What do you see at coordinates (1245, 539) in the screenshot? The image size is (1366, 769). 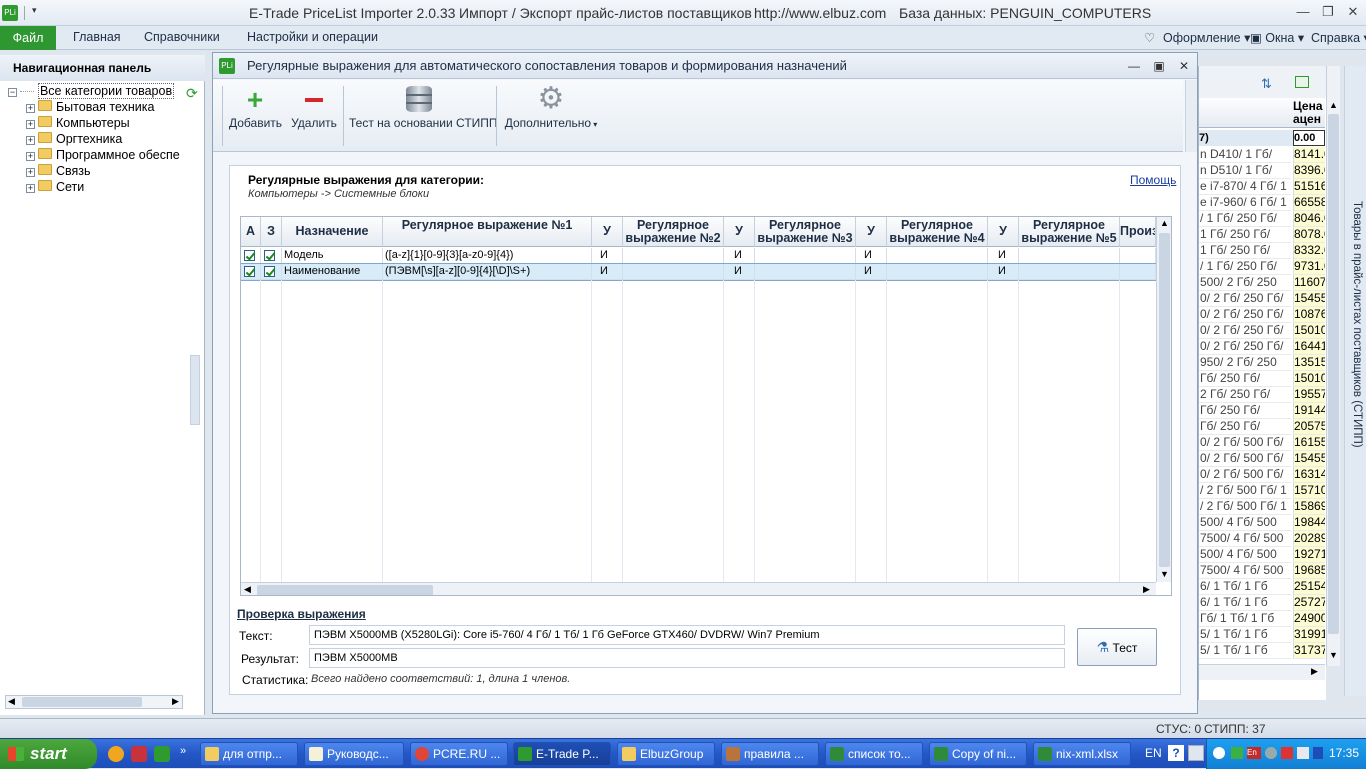 I see `price-row-desc: 7500/ 4 Гб/ 500 Гб/` at bounding box center [1245, 539].